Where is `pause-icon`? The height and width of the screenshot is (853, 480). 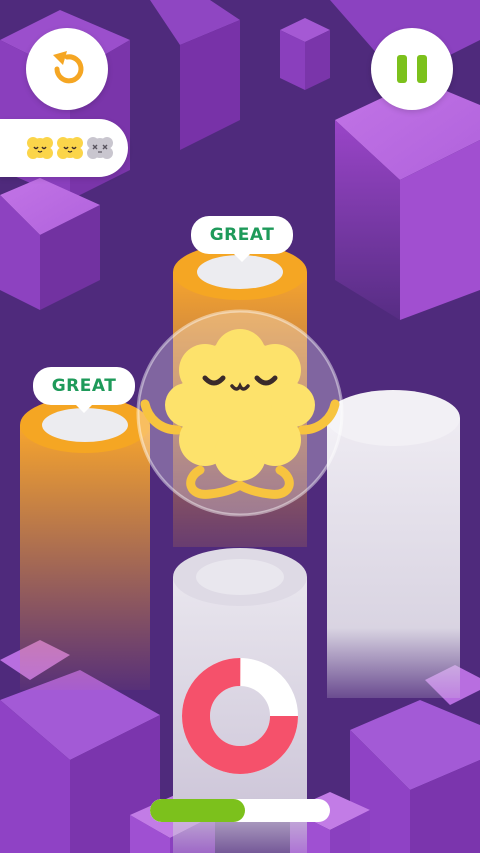
pause-icon is located at coordinates (412, 69).